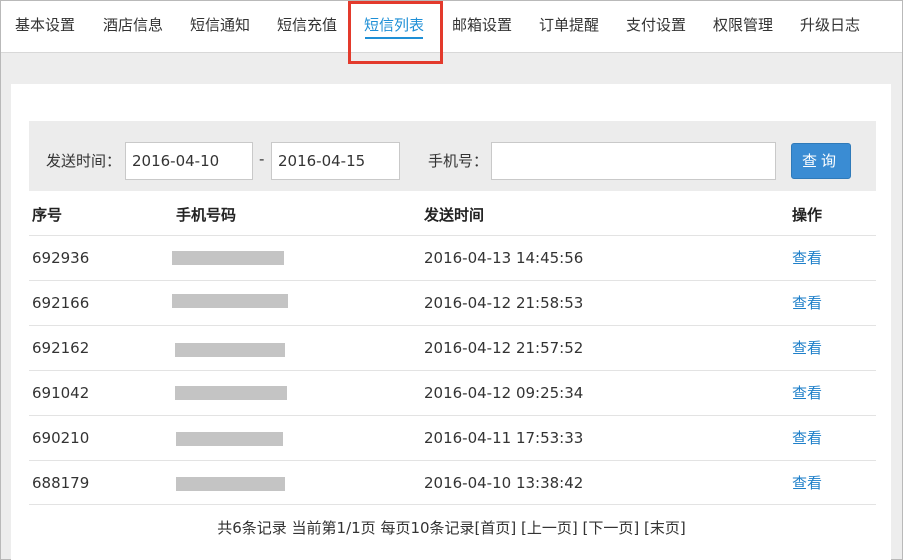 Image resolution: width=903 pixels, height=560 pixels. What do you see at coordinates (84, 161) in the screenshot?
I see `send-time-label: 发送时间：` at bounding box center [84, 161].